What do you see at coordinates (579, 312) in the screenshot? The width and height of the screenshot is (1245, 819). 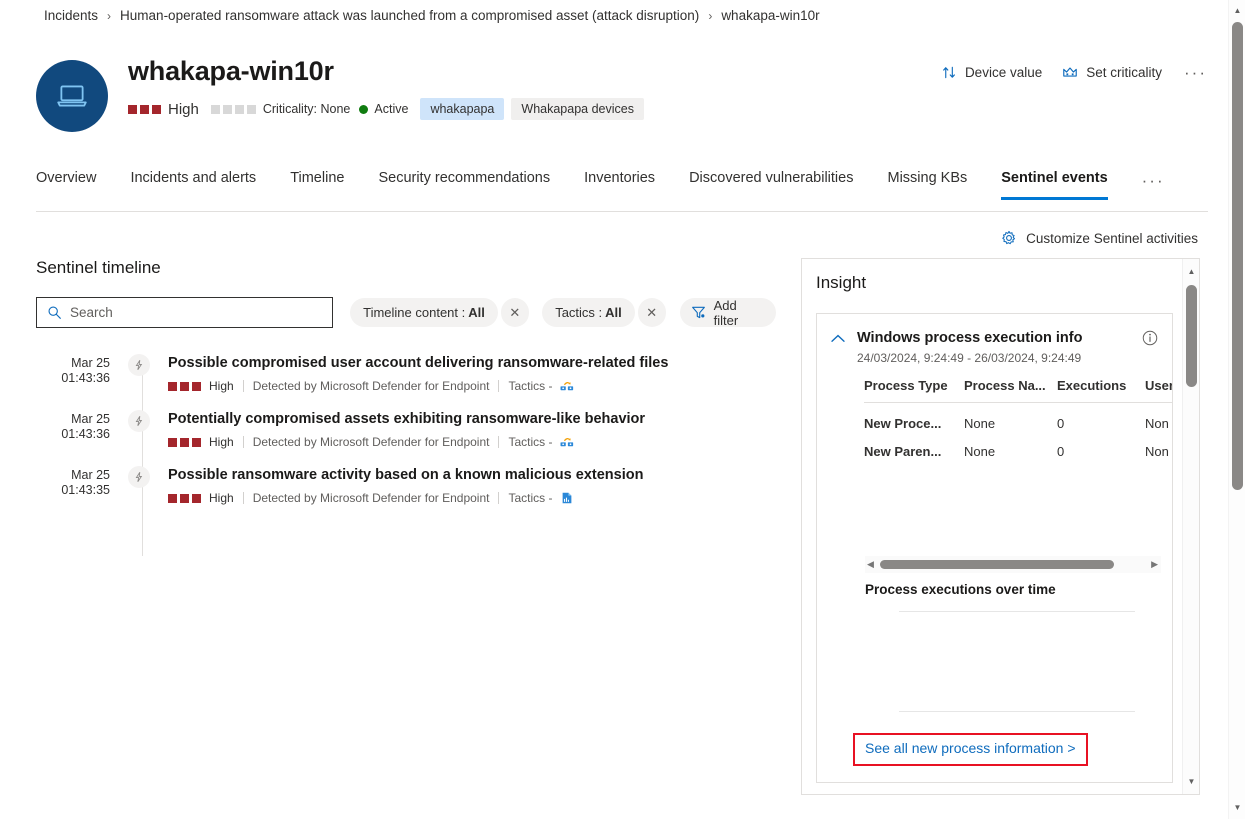 I see `filter-pill-tactics-label: Tactics :` at bounding box center [579, 312].